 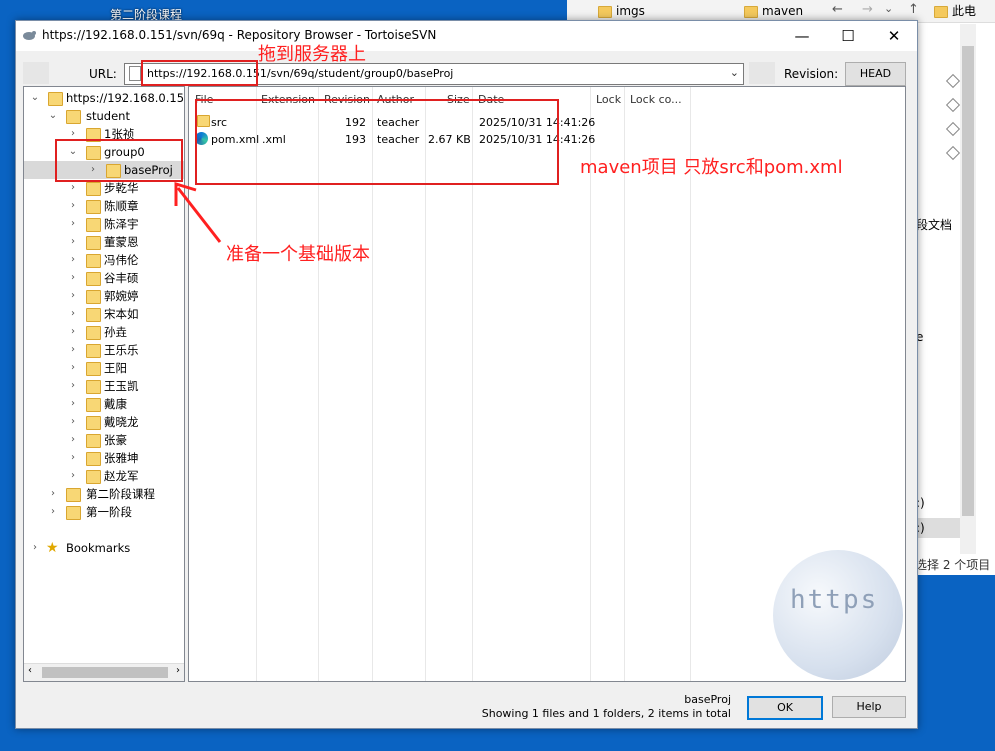 What do you see at coordinates (762, 73) in the screenshot?
I see `revision-spacer` at bounding box center [762, 73].